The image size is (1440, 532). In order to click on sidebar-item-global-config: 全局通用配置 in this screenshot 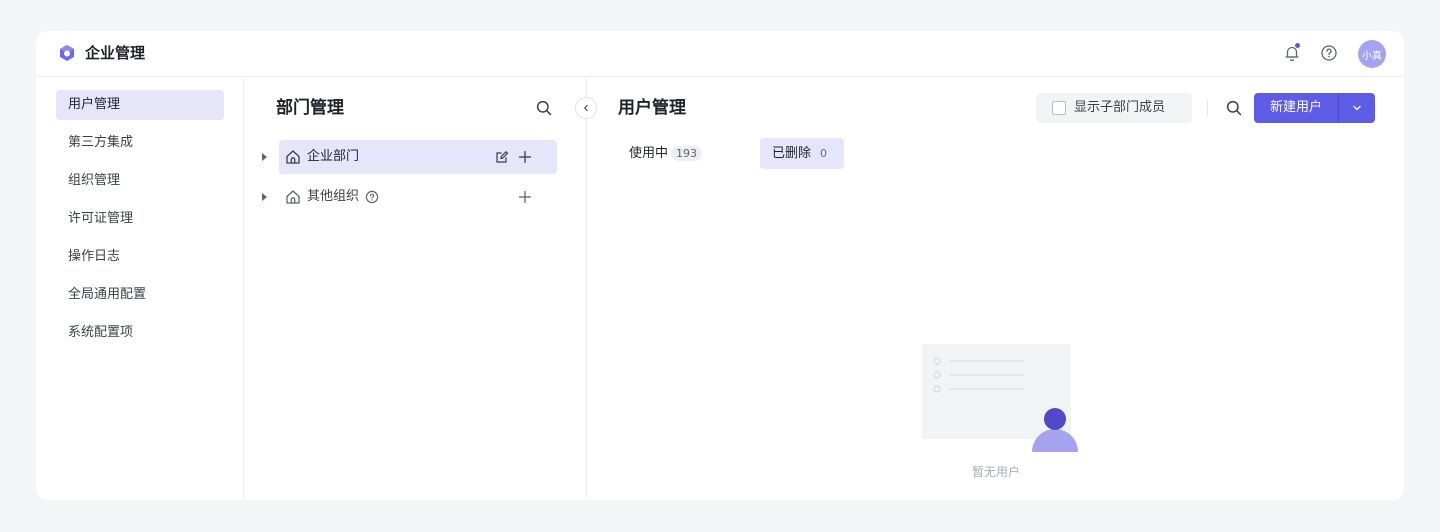, I will do `click(140, 295)`.